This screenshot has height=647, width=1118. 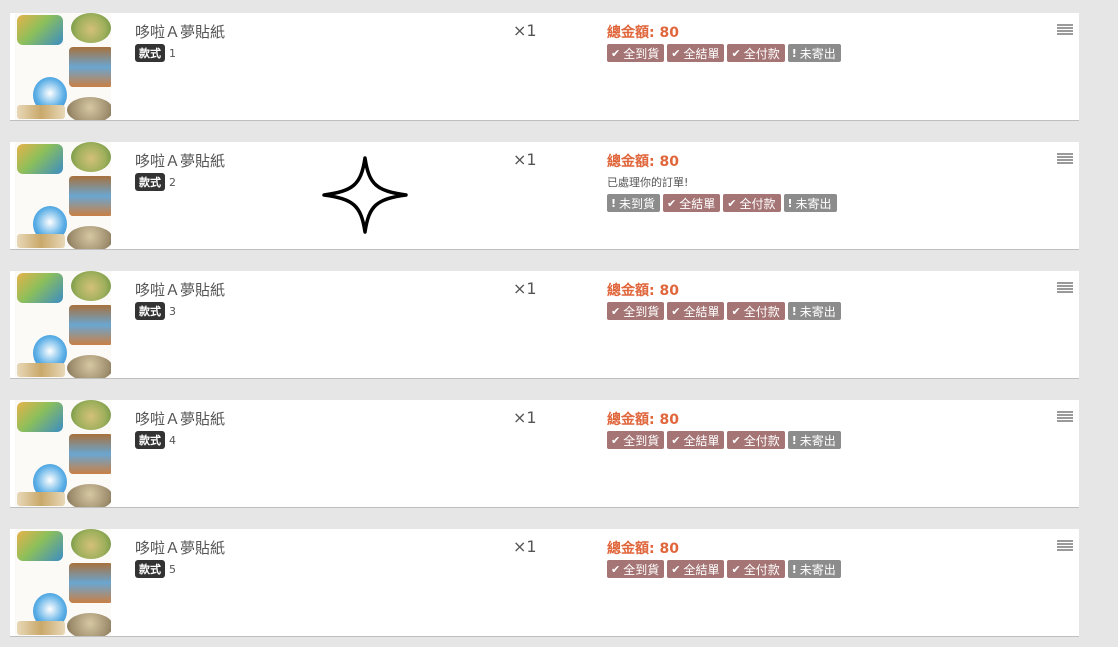 I want to click on variant-info: 款式 5, so click(x=155, y=569).